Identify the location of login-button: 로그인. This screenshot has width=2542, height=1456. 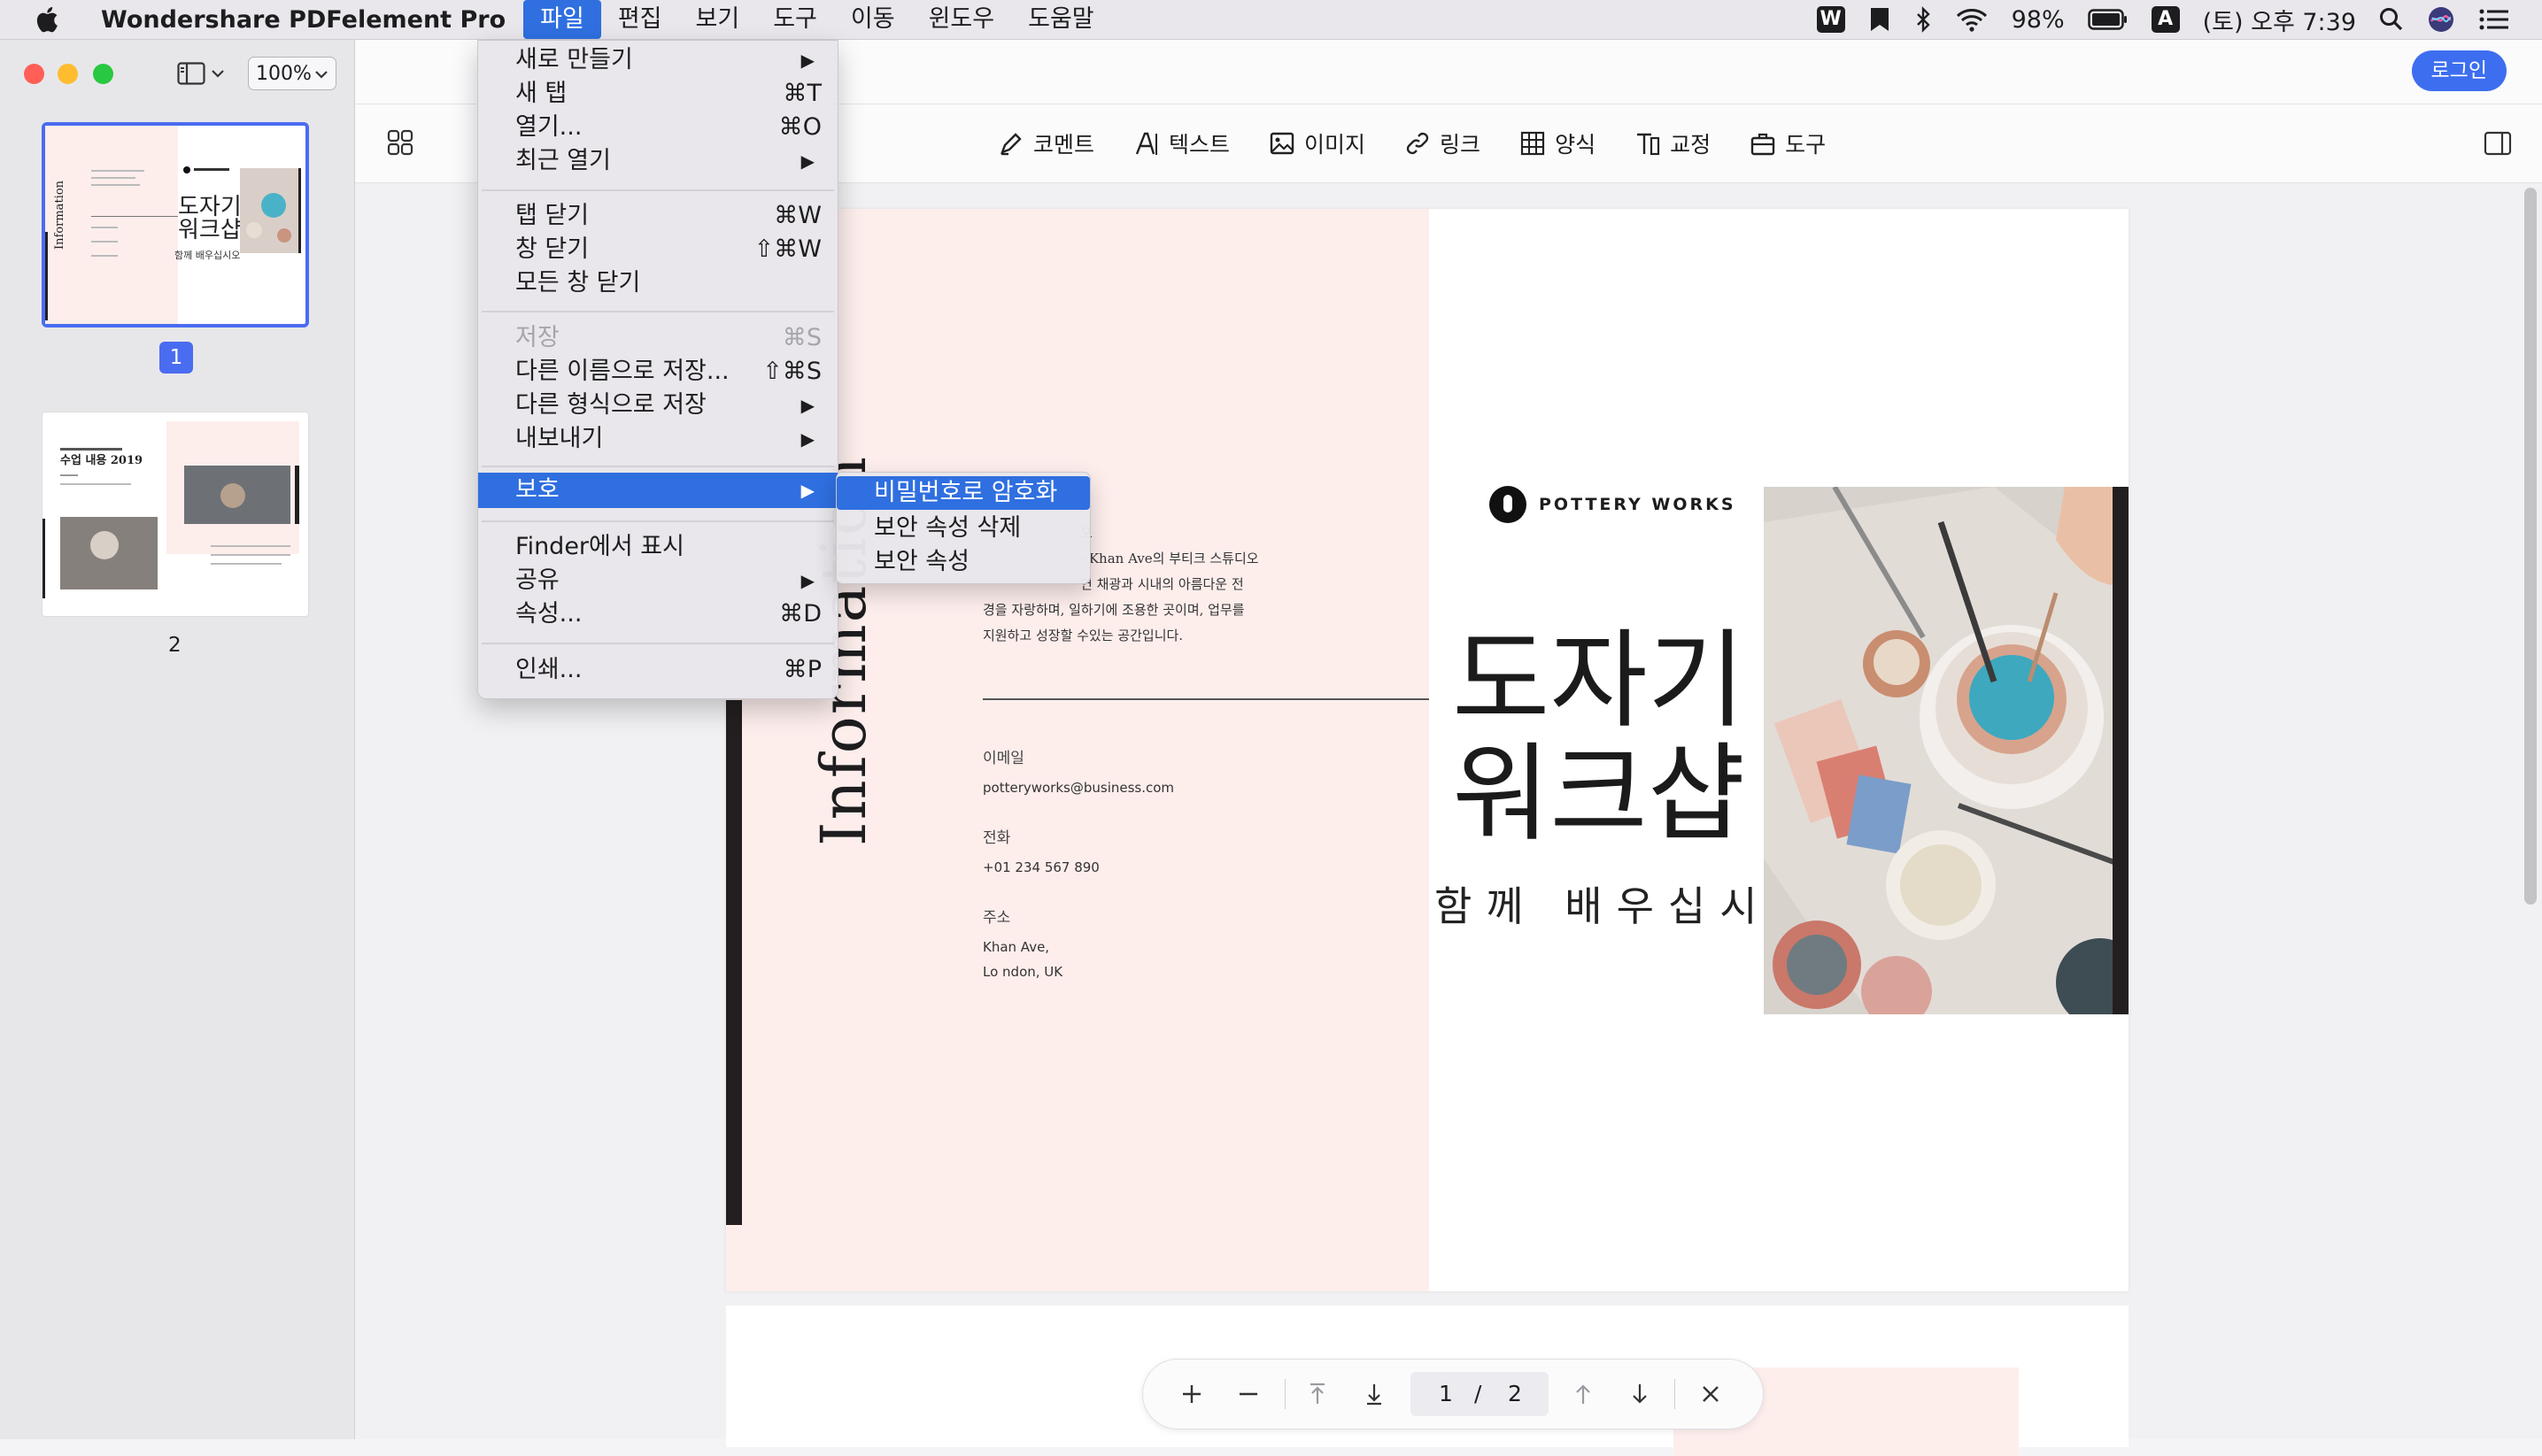
(2459, 70).